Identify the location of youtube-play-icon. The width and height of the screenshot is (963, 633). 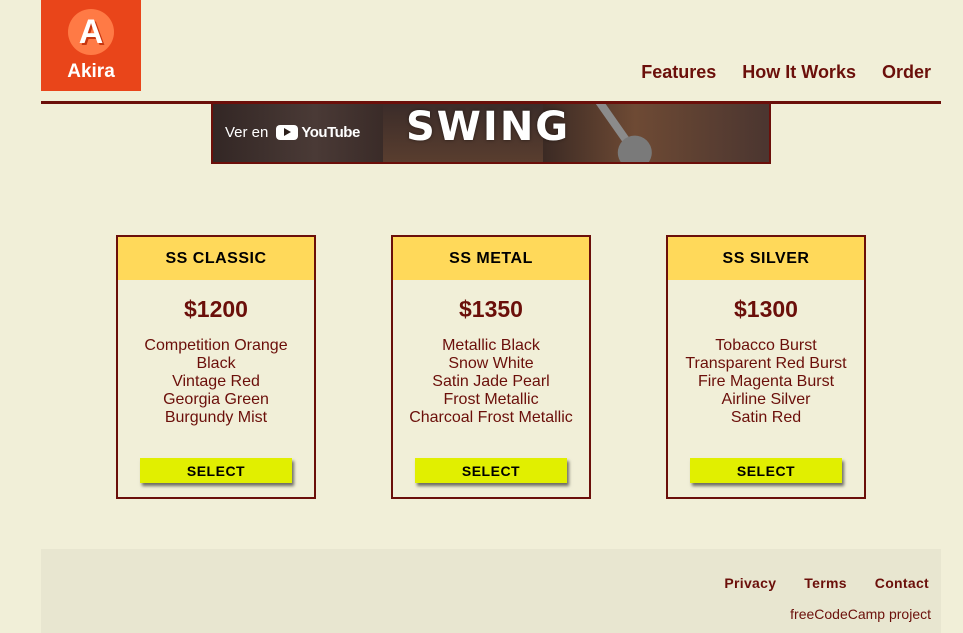
(287, 132).